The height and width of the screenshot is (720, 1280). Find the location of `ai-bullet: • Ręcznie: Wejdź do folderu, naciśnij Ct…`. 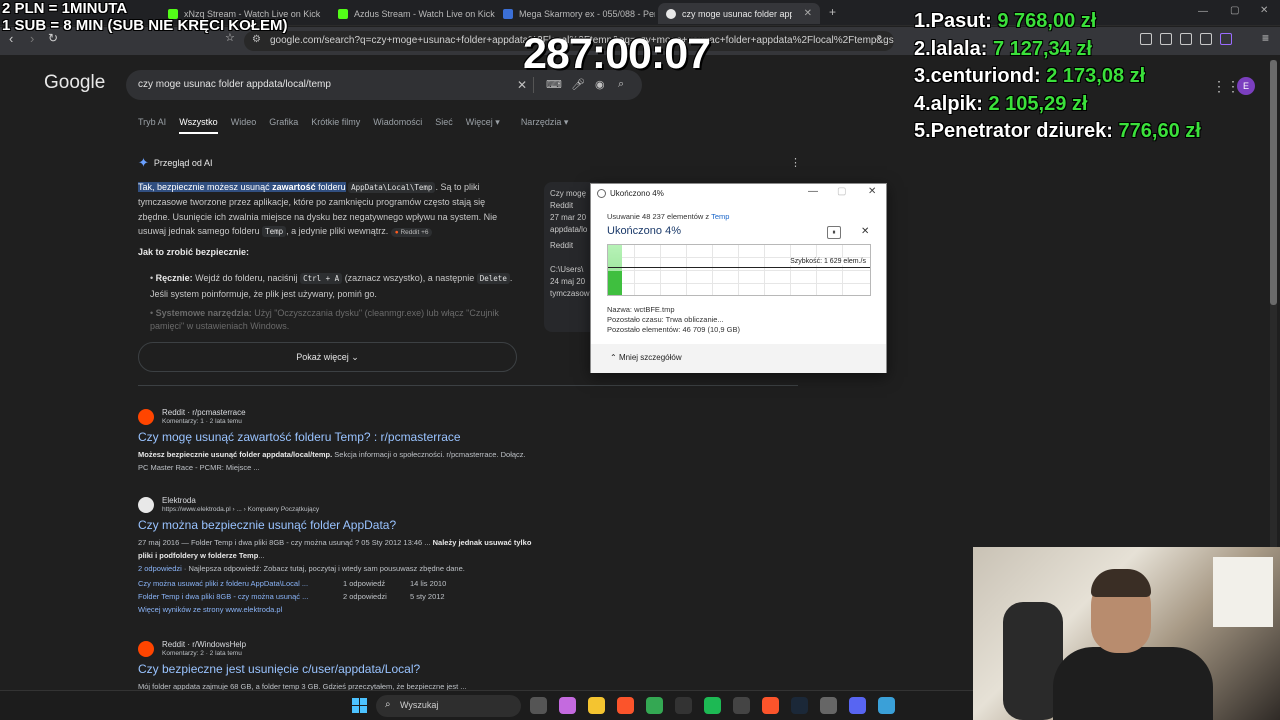

ai-bullet: • Ręcznie: Wejdź do folderu, naciśnij Ct… is located at coordinates (331, 286).